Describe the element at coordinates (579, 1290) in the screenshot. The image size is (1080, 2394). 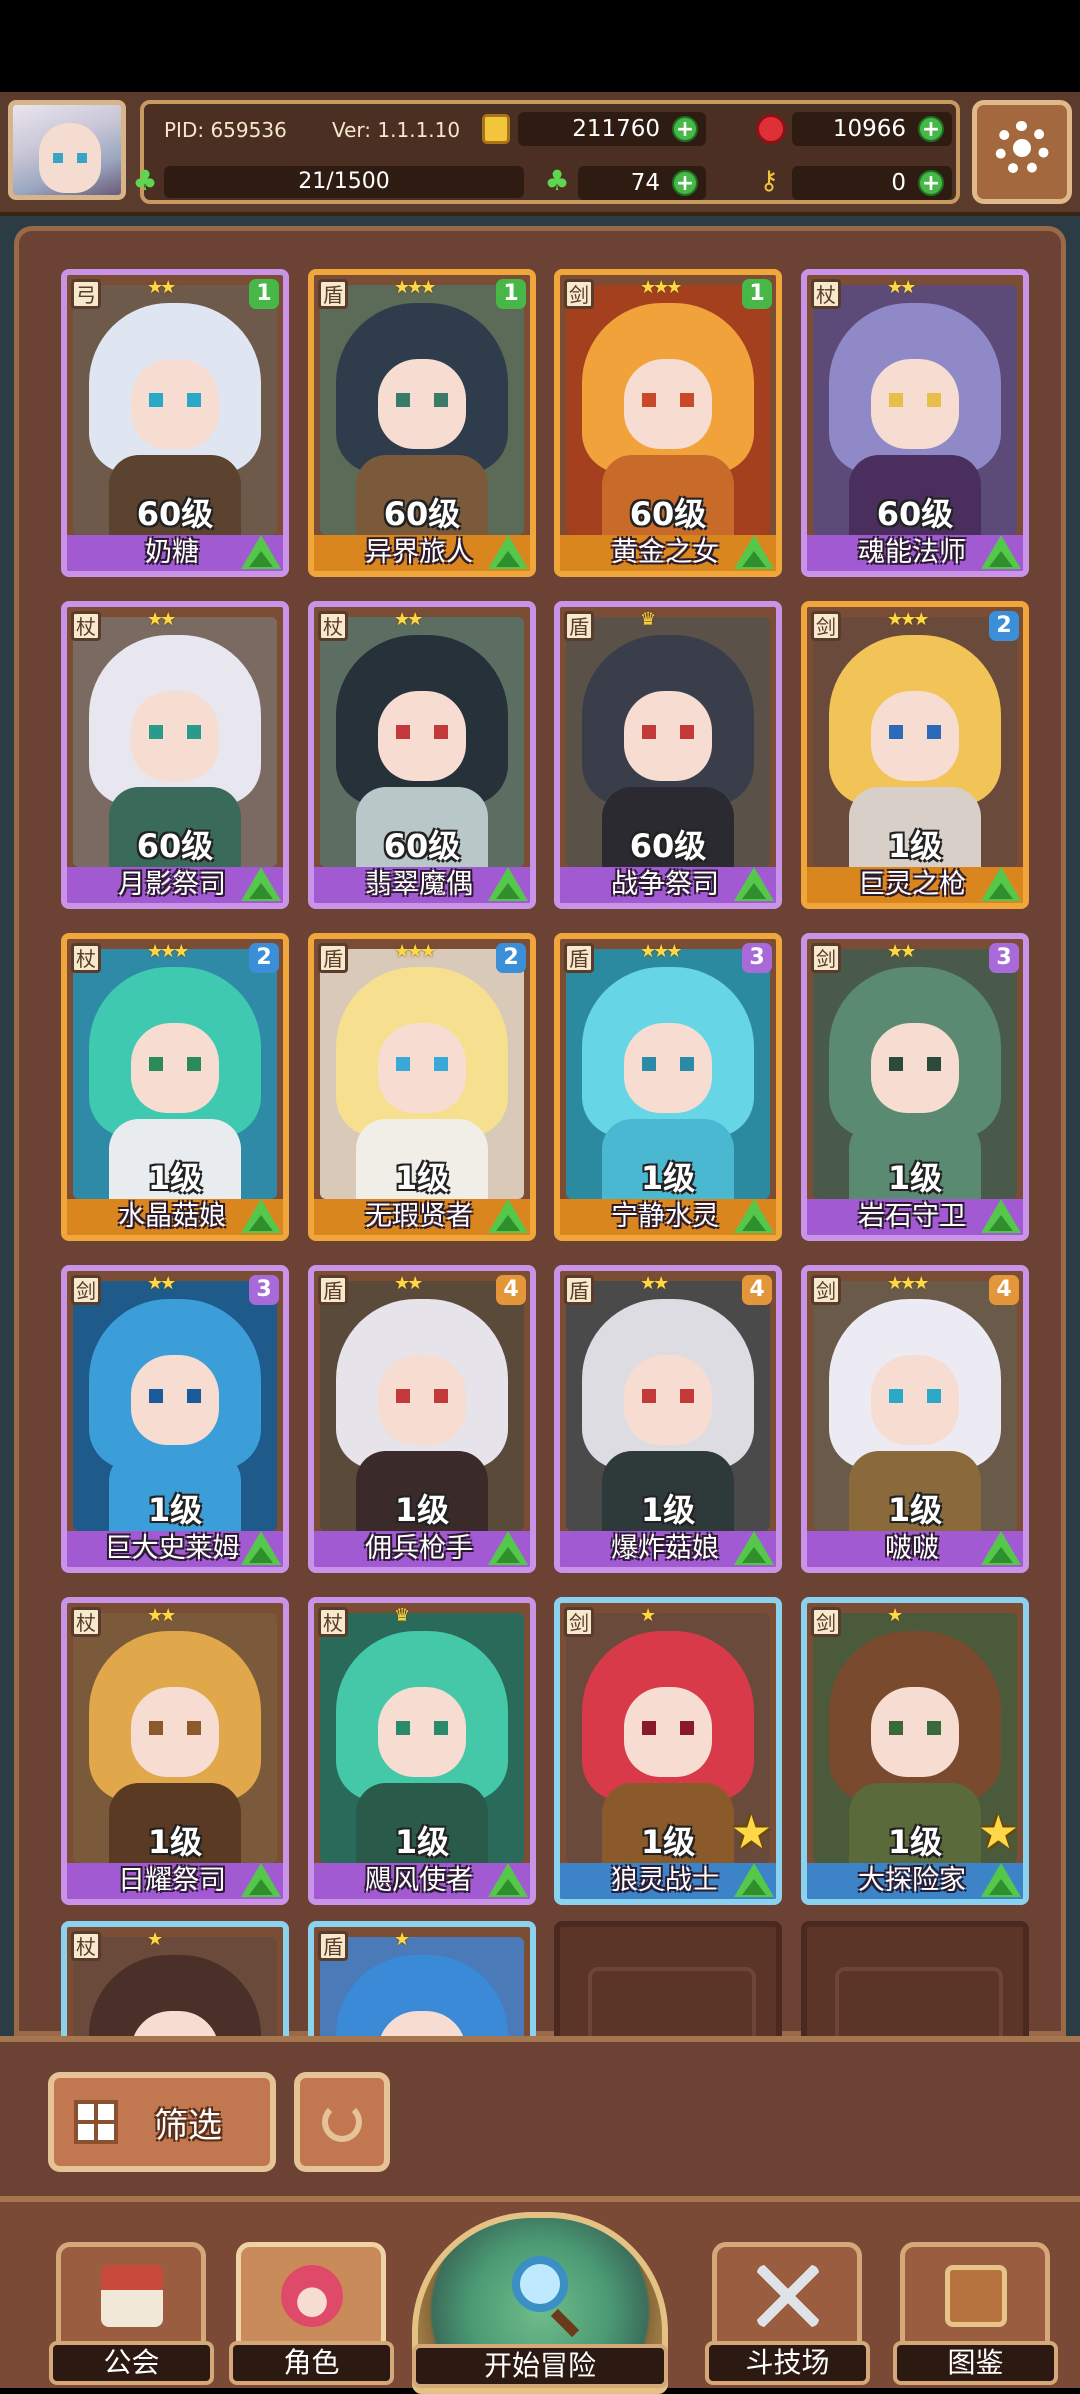
I see `class-icon: 盾` at that location.